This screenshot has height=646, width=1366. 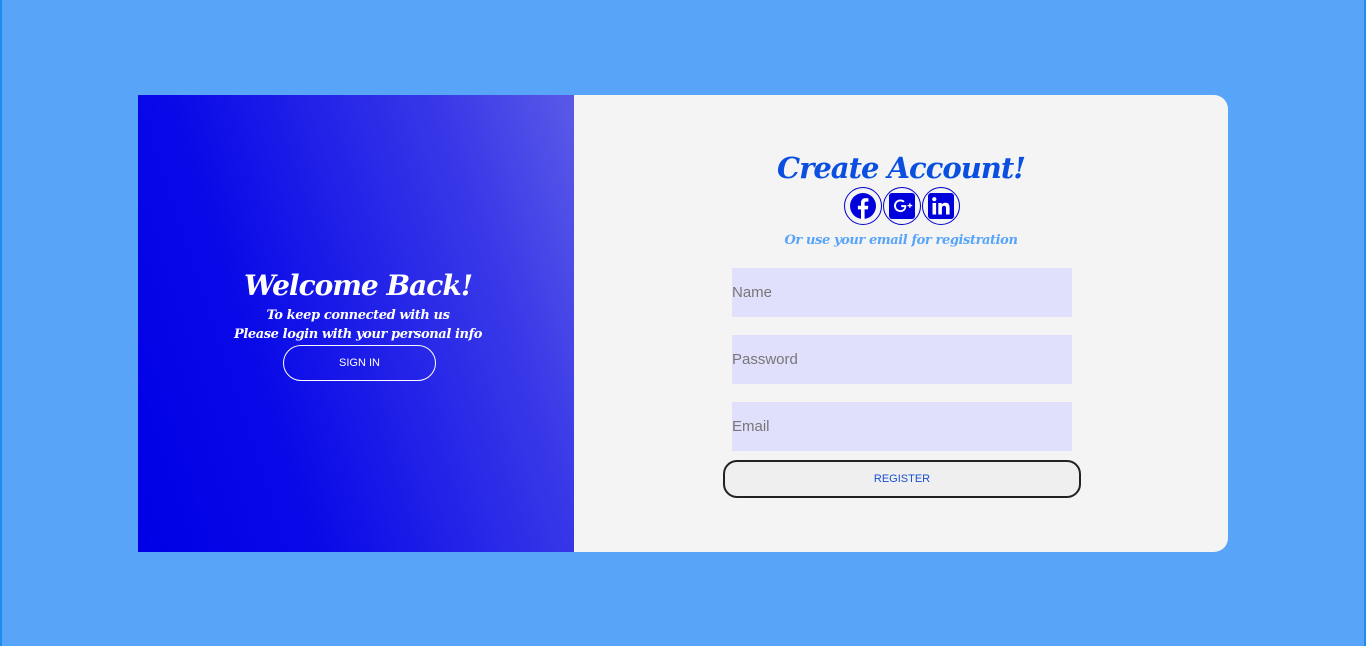 What do you see at coordinates (358, 315) in the screenshot?
I see `welcome-subtitle-line-1: To keep connected with us` at bounding box center [358, 315].